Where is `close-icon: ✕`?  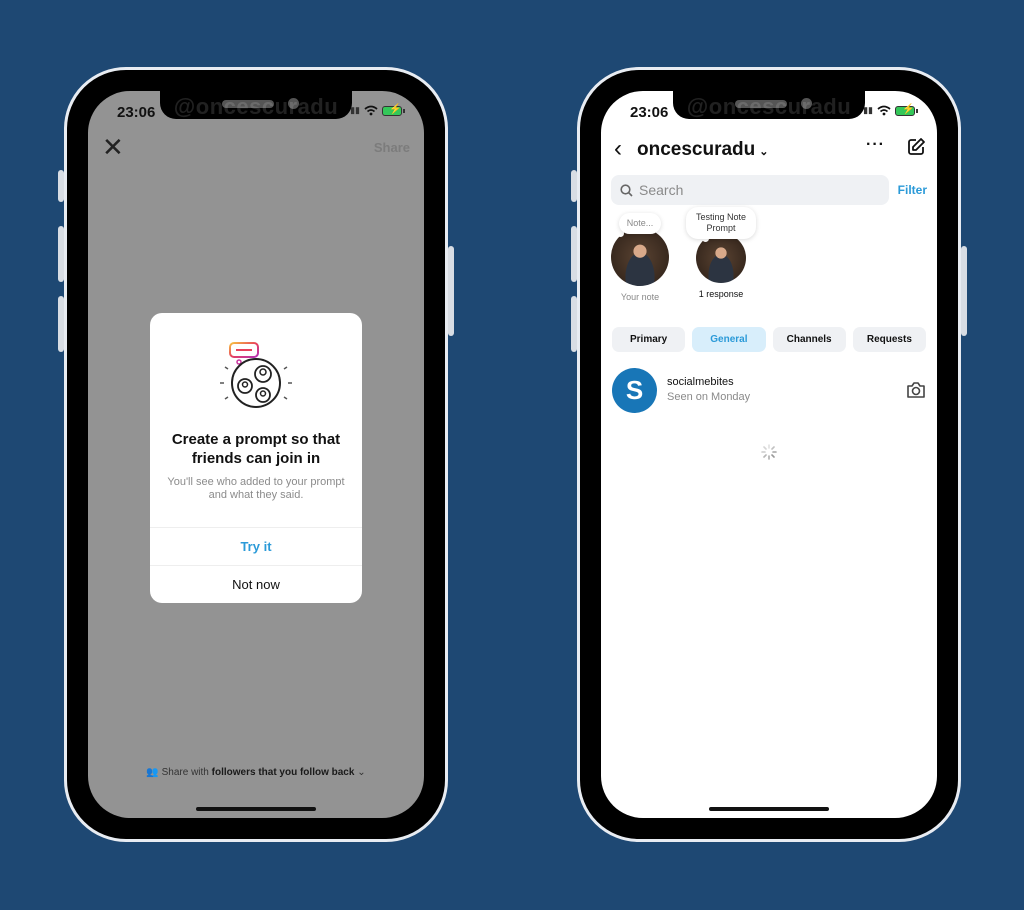
close-icon: ✕ is located at coordinates (113, 147).